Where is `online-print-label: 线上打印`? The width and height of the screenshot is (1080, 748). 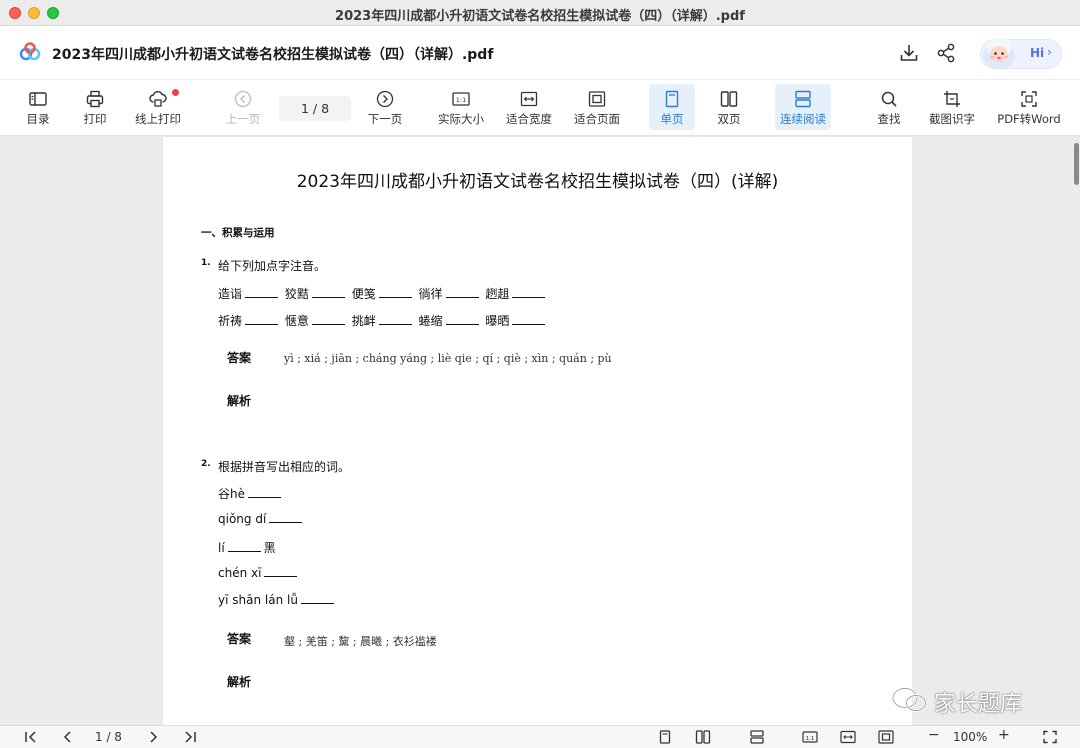
online-print-label: 线上打印 is located at coordinates (158, 119).